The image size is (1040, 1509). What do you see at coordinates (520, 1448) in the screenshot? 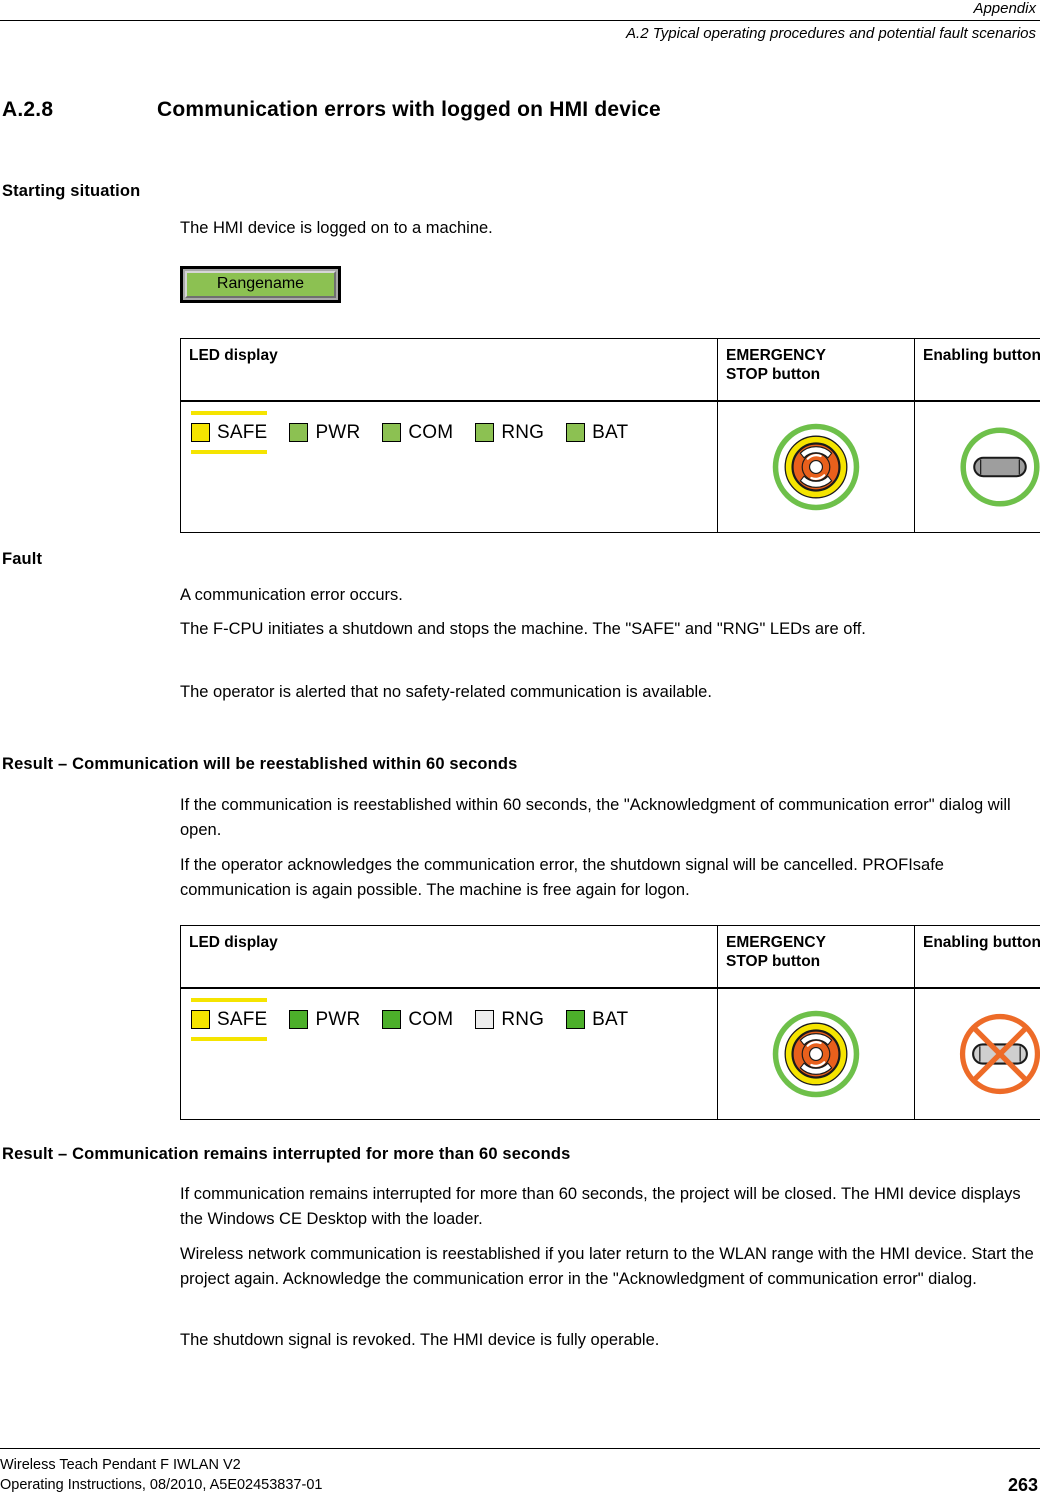
I see `footer-divider` at bounding box center [520, 1448].